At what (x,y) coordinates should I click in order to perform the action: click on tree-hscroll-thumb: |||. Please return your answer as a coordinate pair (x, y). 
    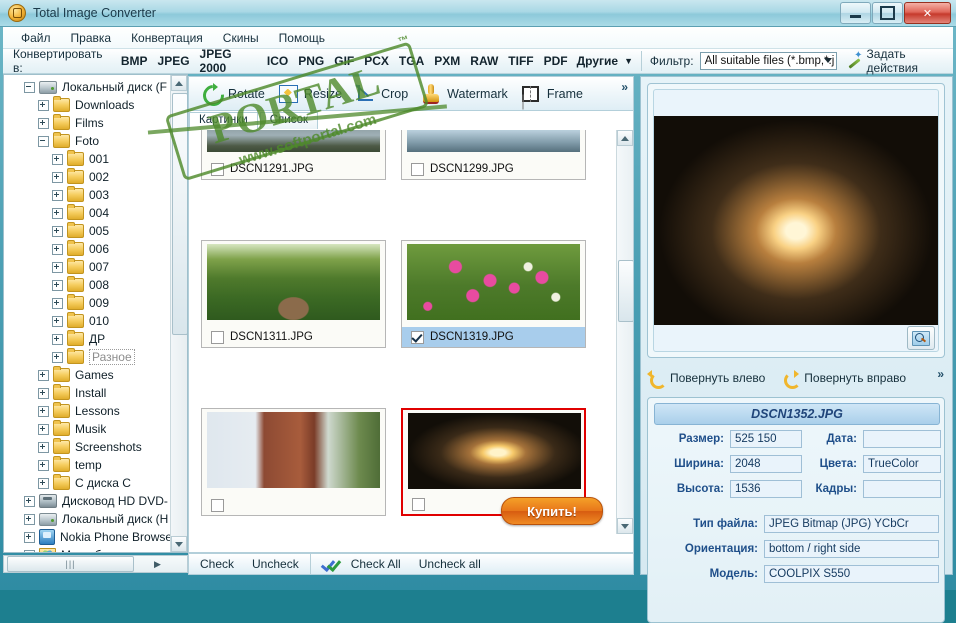
    Looking at the image, I should click on (70, 564).